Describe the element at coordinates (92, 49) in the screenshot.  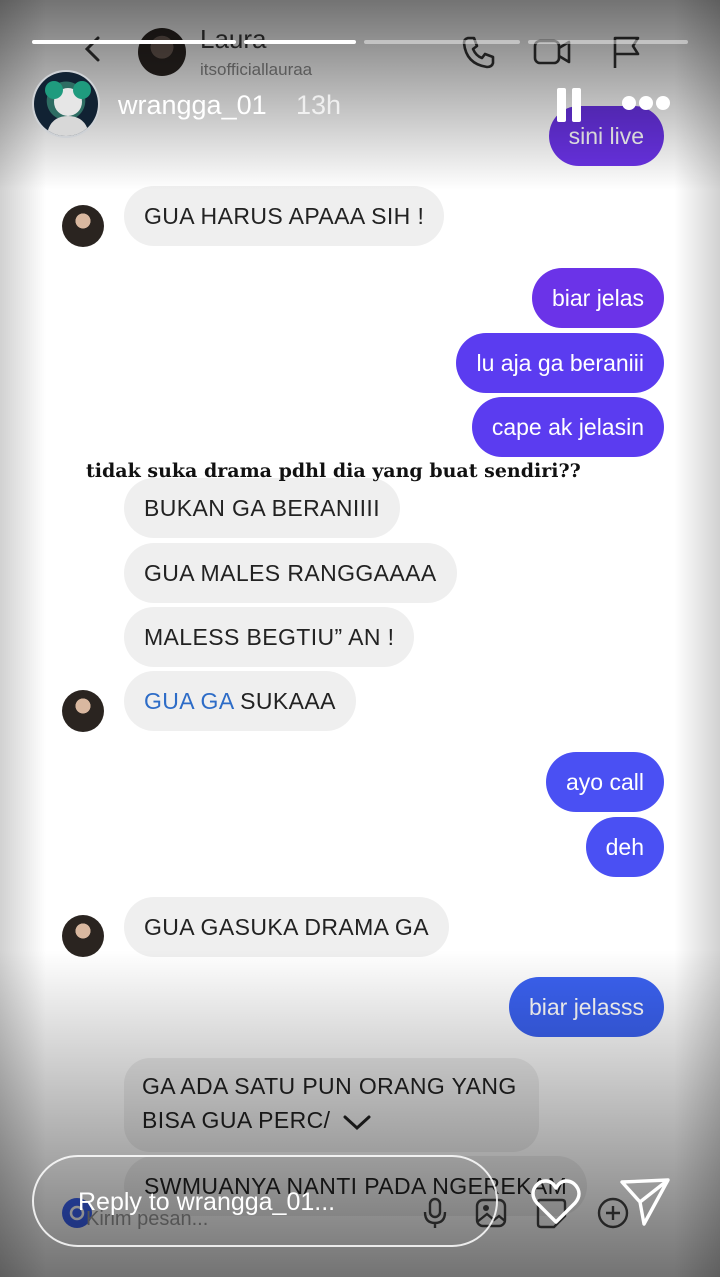
I see `chevron-left-icon` at that location.